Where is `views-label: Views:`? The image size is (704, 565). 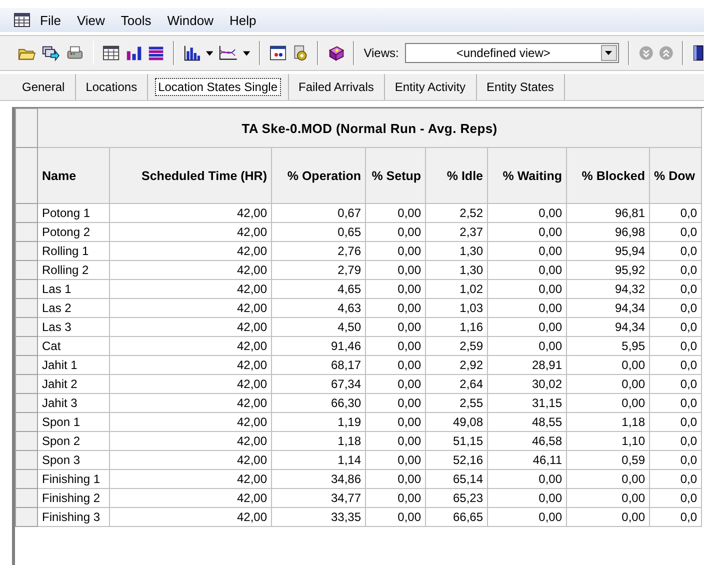 views-label: Views: is located at coordinates (381, 53).